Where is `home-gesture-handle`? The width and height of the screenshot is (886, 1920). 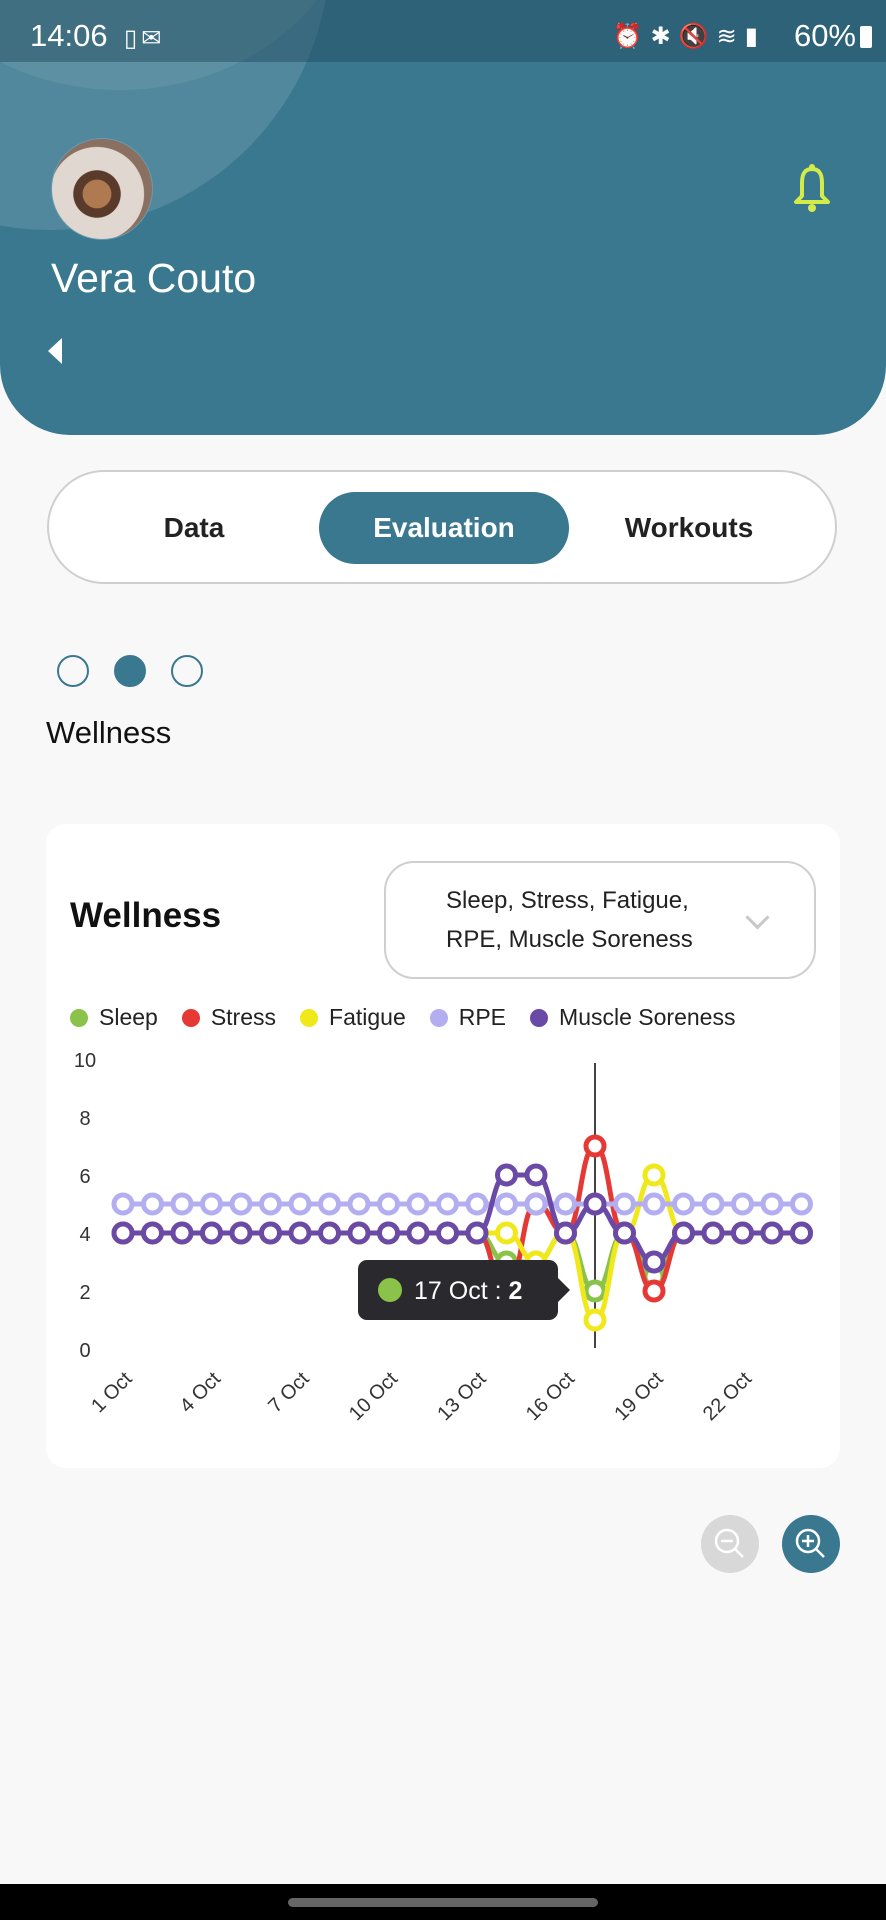
home-gesture-handle is located at coordinates (443, 1902).